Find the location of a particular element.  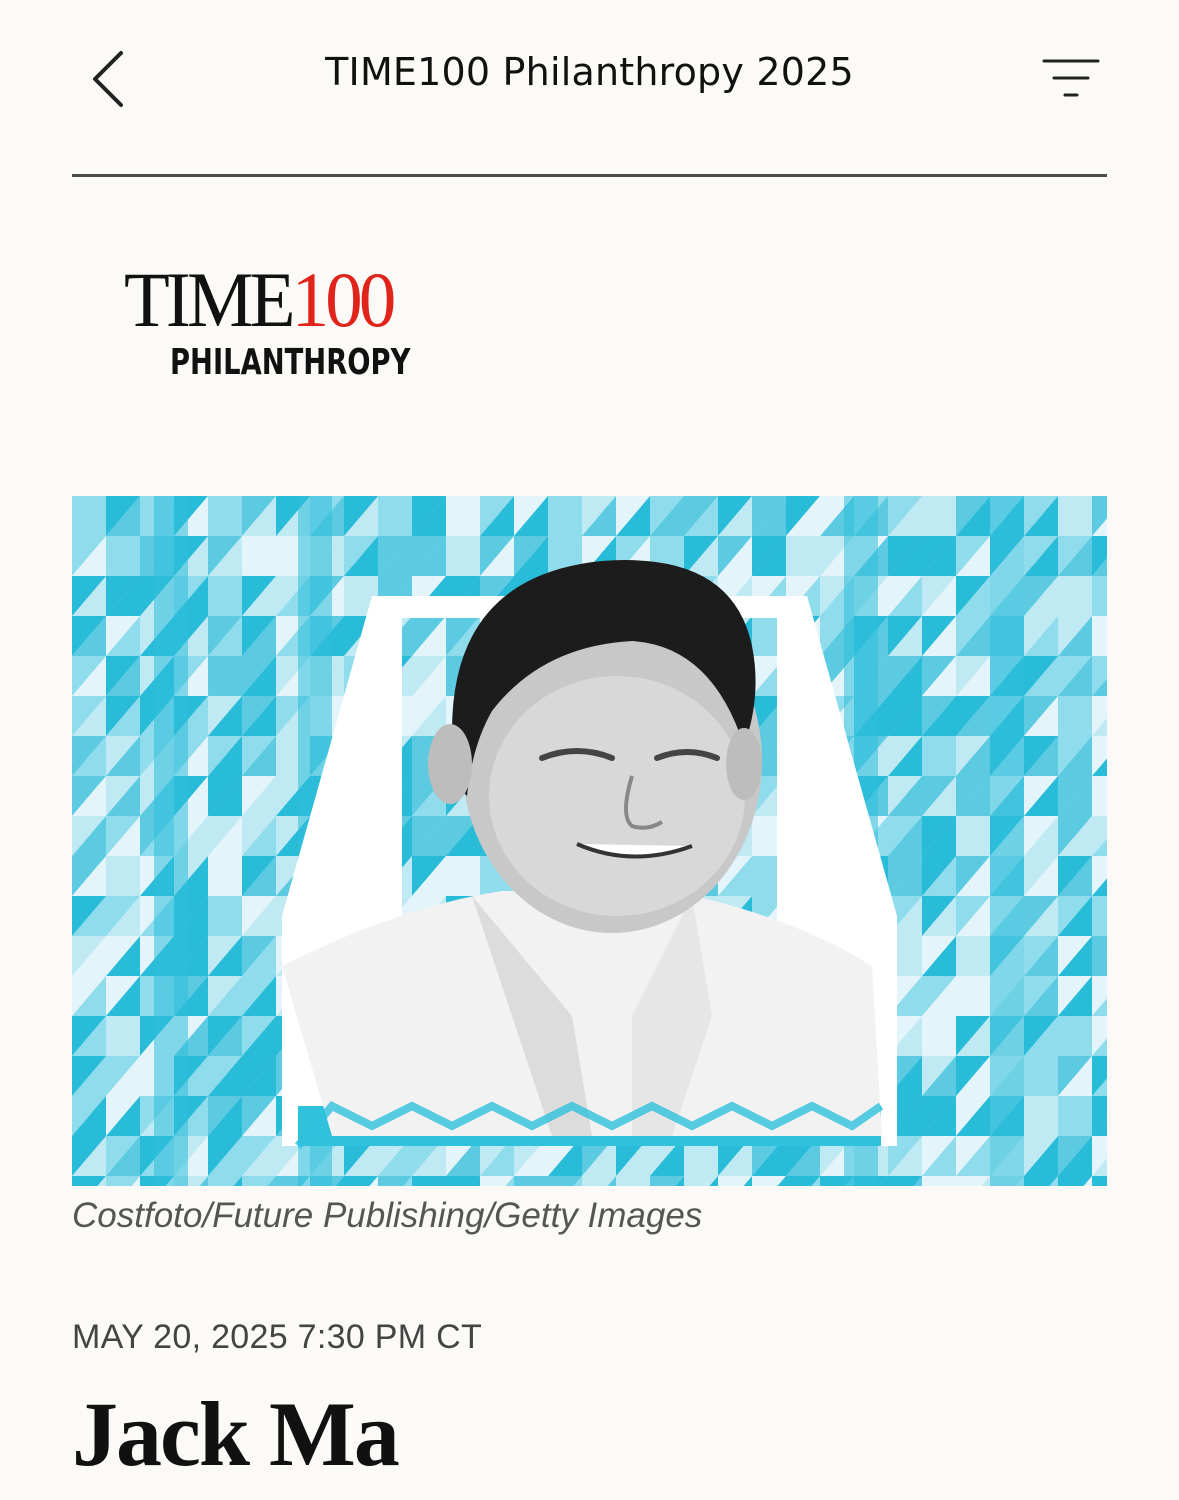

article-headline: Jack Ma is located at coordinates (236, 1434).